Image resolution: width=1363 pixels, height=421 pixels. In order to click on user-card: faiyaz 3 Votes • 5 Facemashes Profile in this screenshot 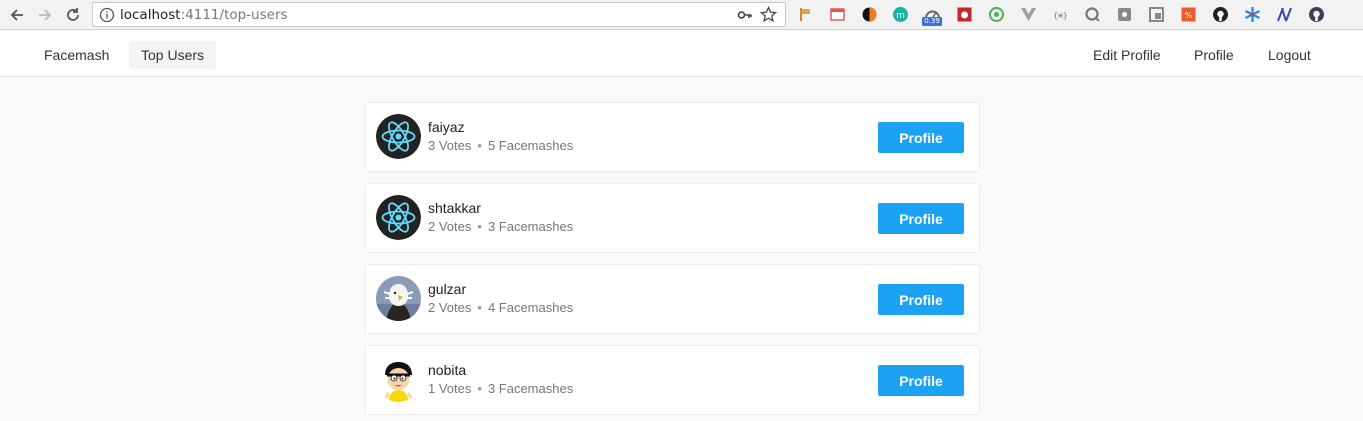, I will do `click(672, 137)`.